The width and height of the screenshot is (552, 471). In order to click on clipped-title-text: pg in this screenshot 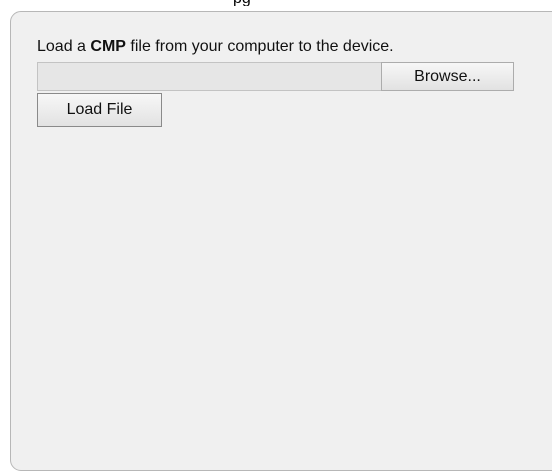, I will do `click(249, 3)`.